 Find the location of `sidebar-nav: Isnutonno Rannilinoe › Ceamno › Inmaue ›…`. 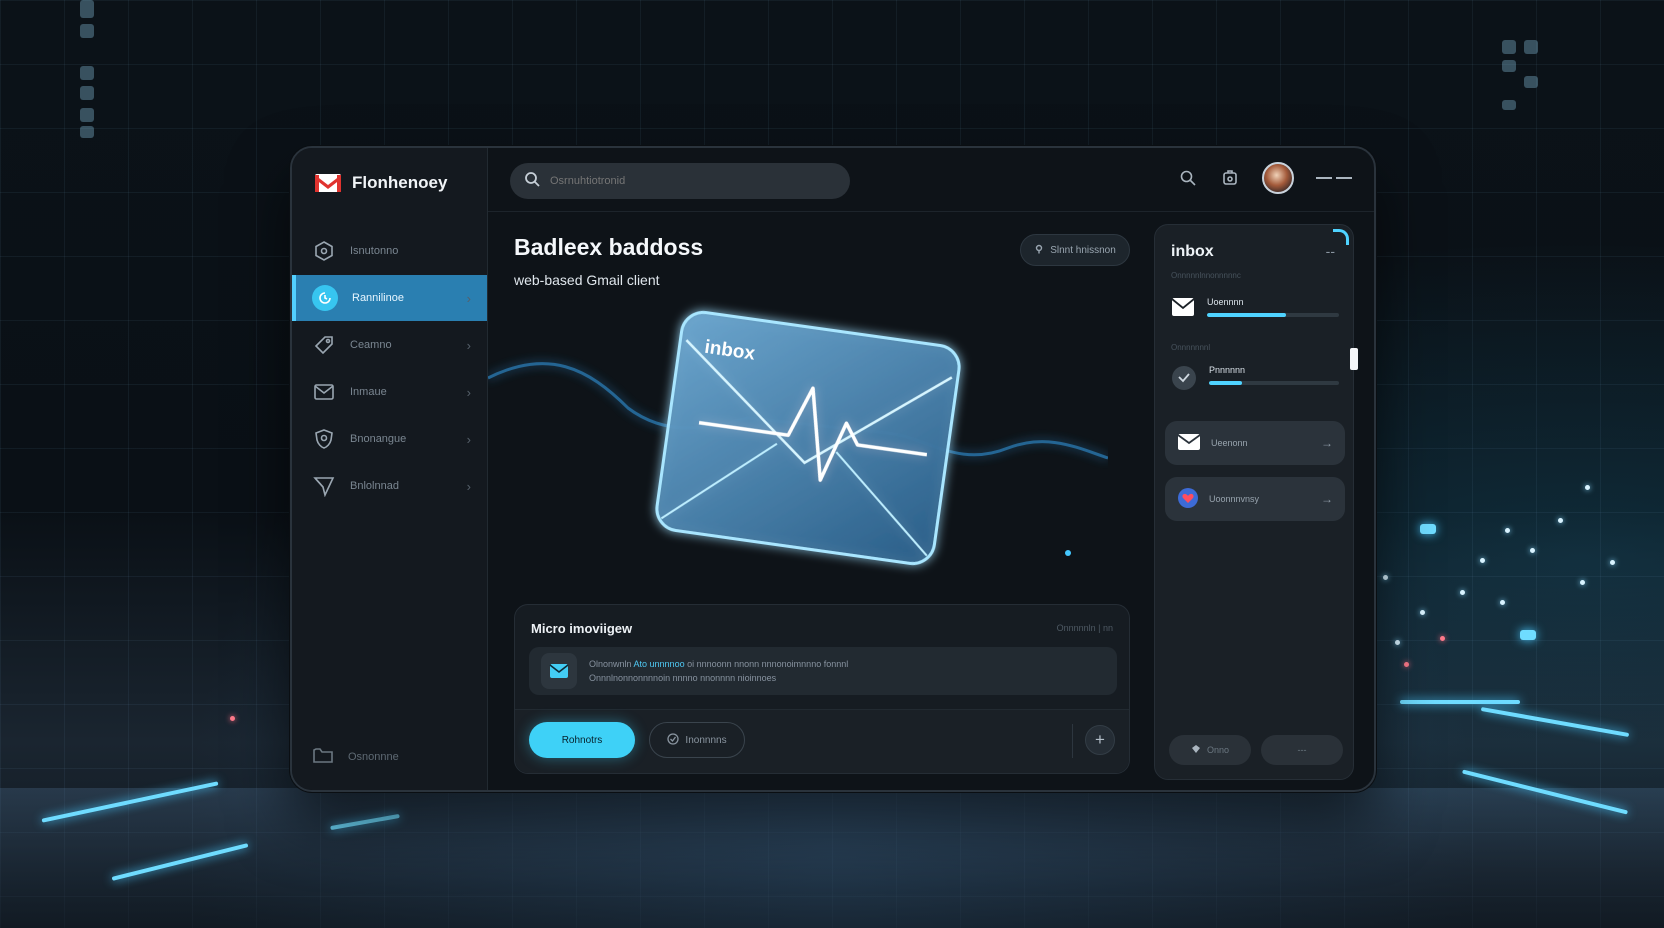

sidebar-nav: Isnutonno Rannilinoe › Ceamno › Inmaue ›… is located at coordinates (389, 368).